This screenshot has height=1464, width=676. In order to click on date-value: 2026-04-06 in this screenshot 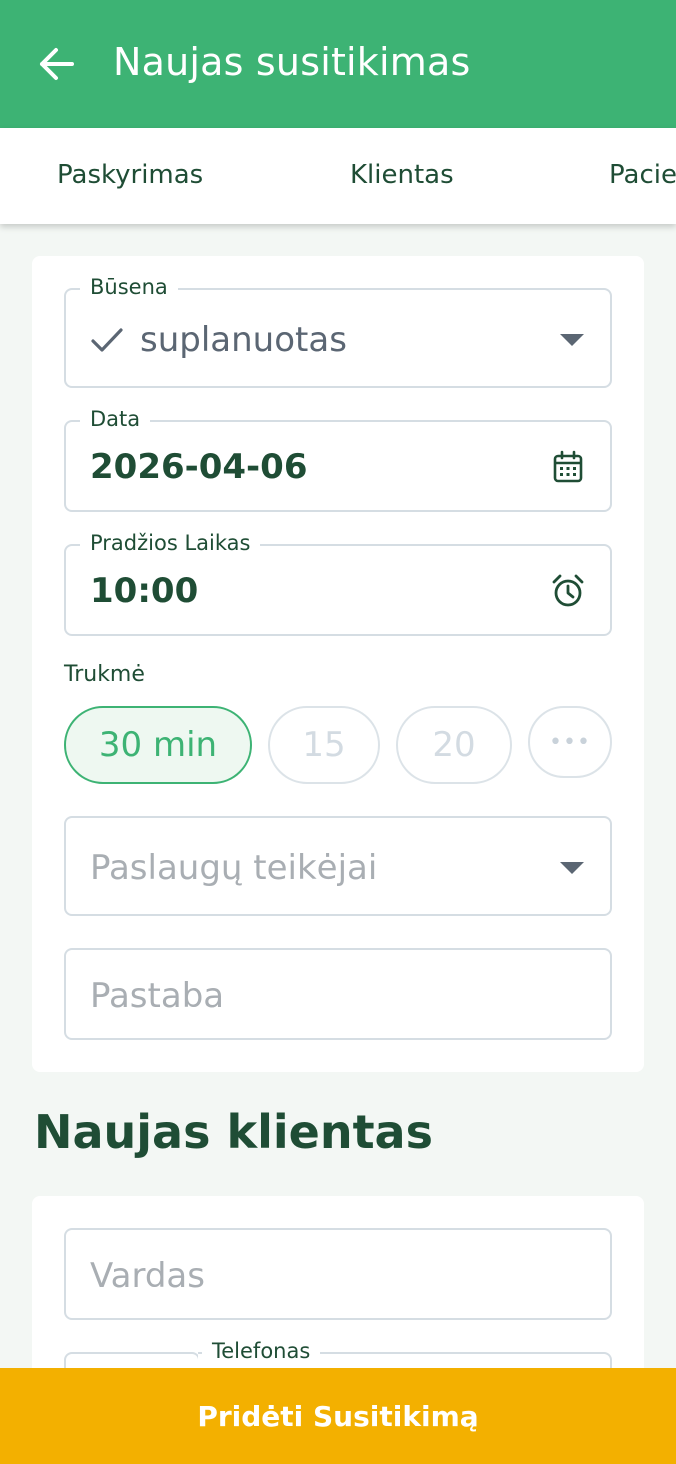, I will do `click(199, 467)`.